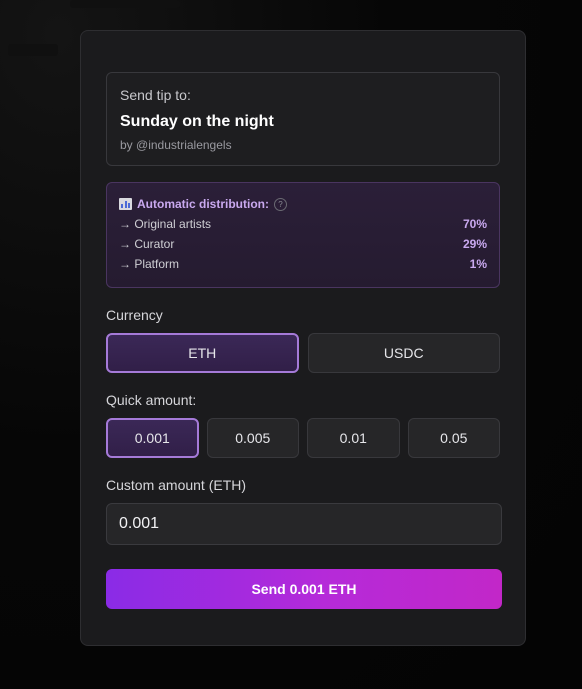 The image size is (582, 689). I want to click on distribution-row-artists: → Original artists 70%, so click(303, 224).